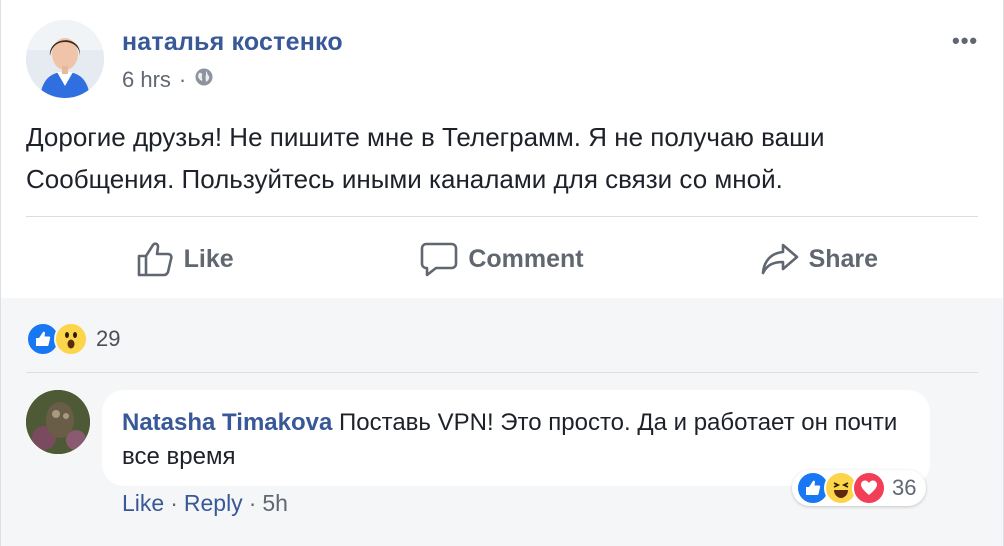 The height and width of the screenshot is (546, 1004). I want to click on love-reaction-icon, so click(869, 488).